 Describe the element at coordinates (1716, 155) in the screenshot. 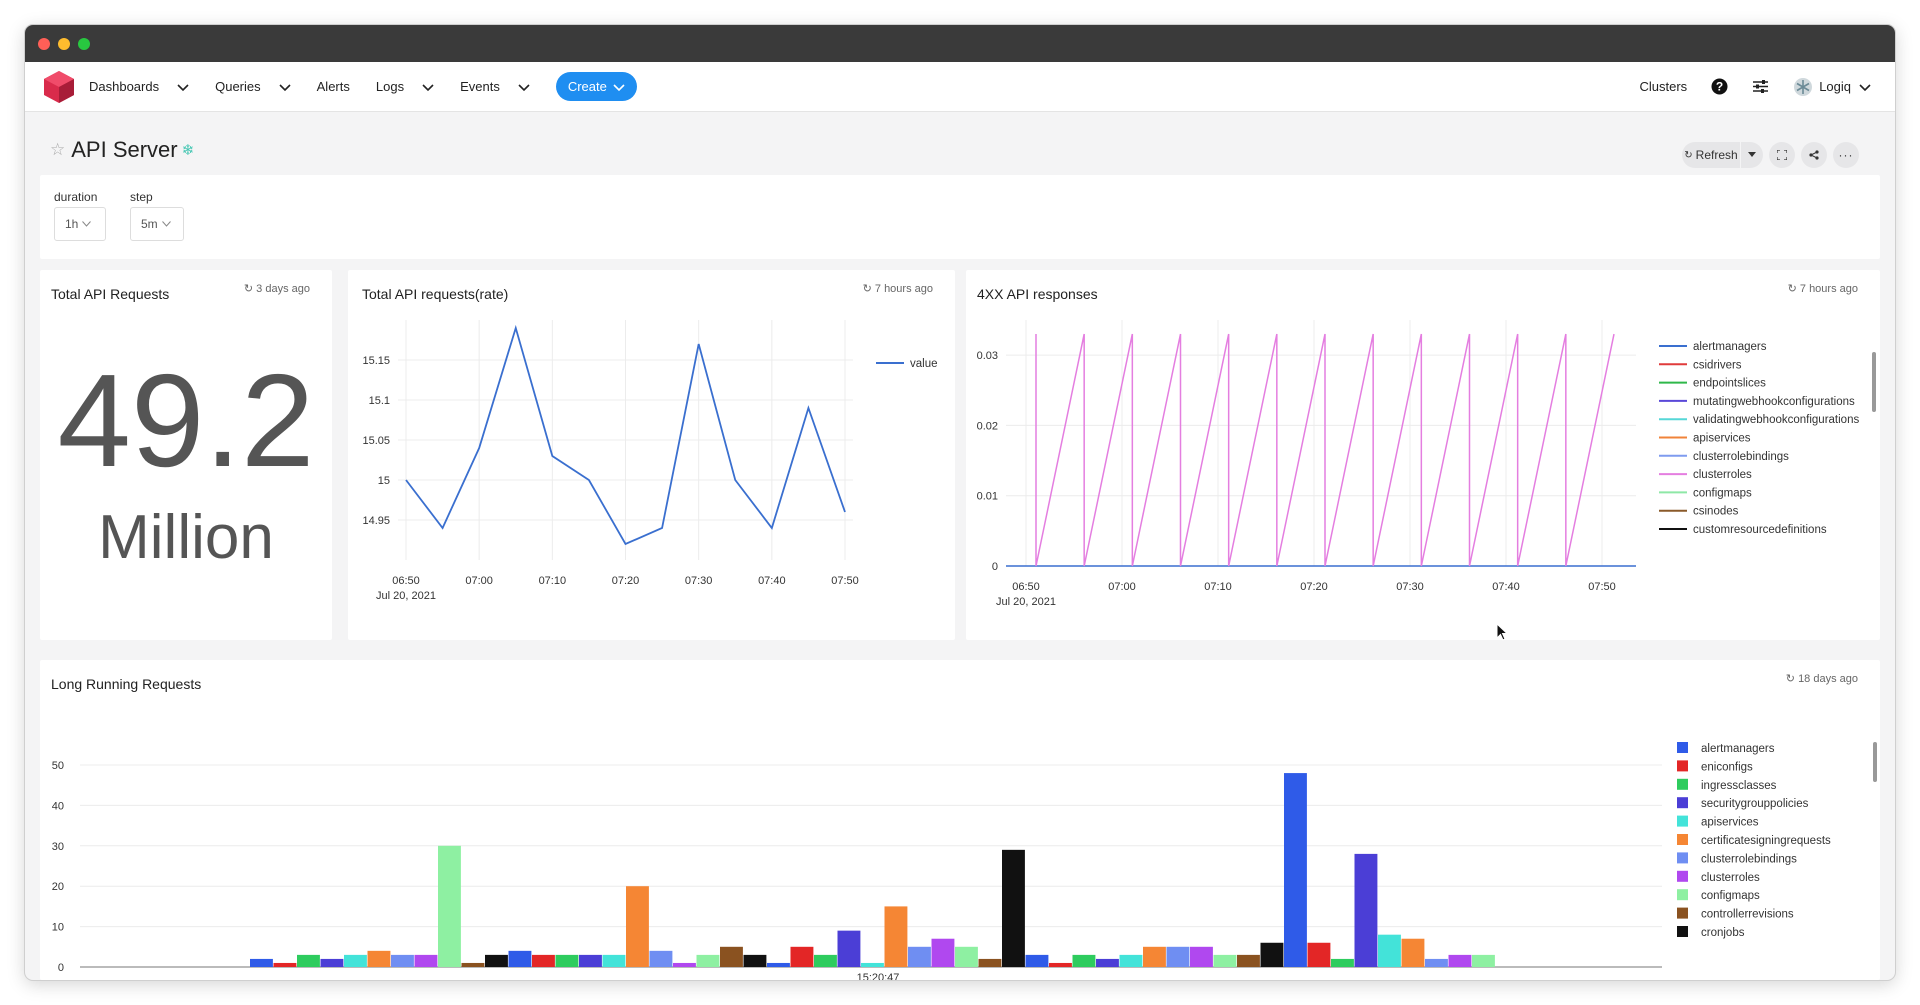

I see `refresh-label: Refresh` at that location.